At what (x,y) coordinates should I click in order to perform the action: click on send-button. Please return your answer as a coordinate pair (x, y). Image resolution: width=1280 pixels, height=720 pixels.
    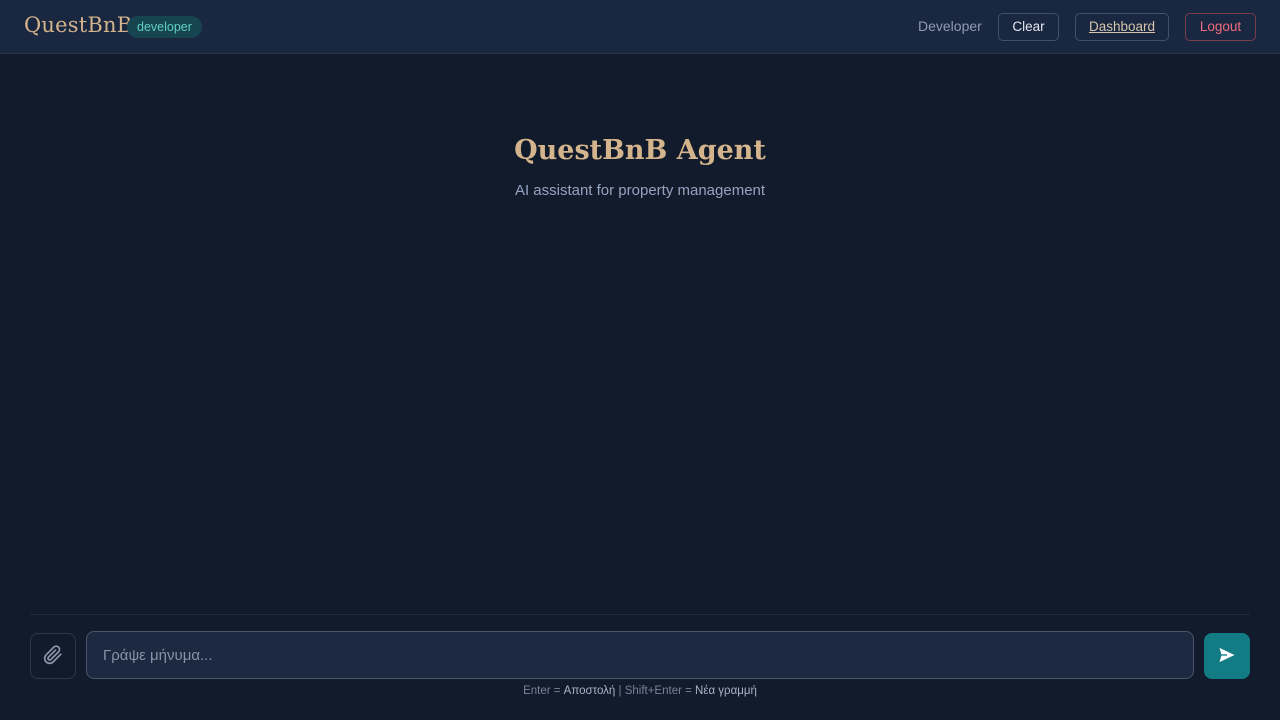
    Looking at the image, I should click on (1227, 656).